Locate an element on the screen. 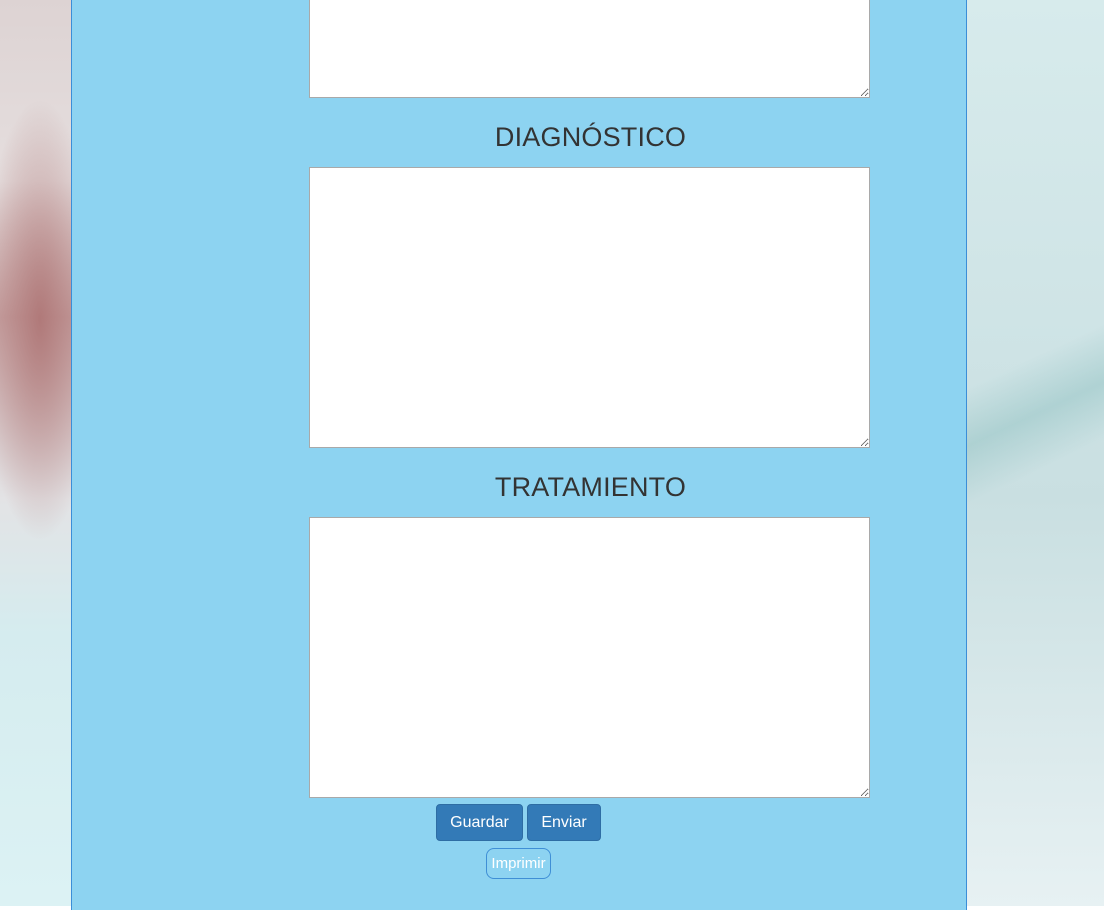  send-button: Enviar is located at coordinates (564, 822).